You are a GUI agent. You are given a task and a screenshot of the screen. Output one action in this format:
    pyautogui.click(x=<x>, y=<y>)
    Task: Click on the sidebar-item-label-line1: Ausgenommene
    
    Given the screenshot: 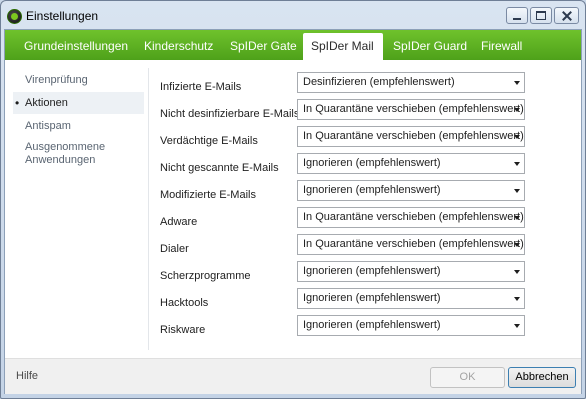 What is the action you would take?
    pyautogui.click(x=65, y=147)
    